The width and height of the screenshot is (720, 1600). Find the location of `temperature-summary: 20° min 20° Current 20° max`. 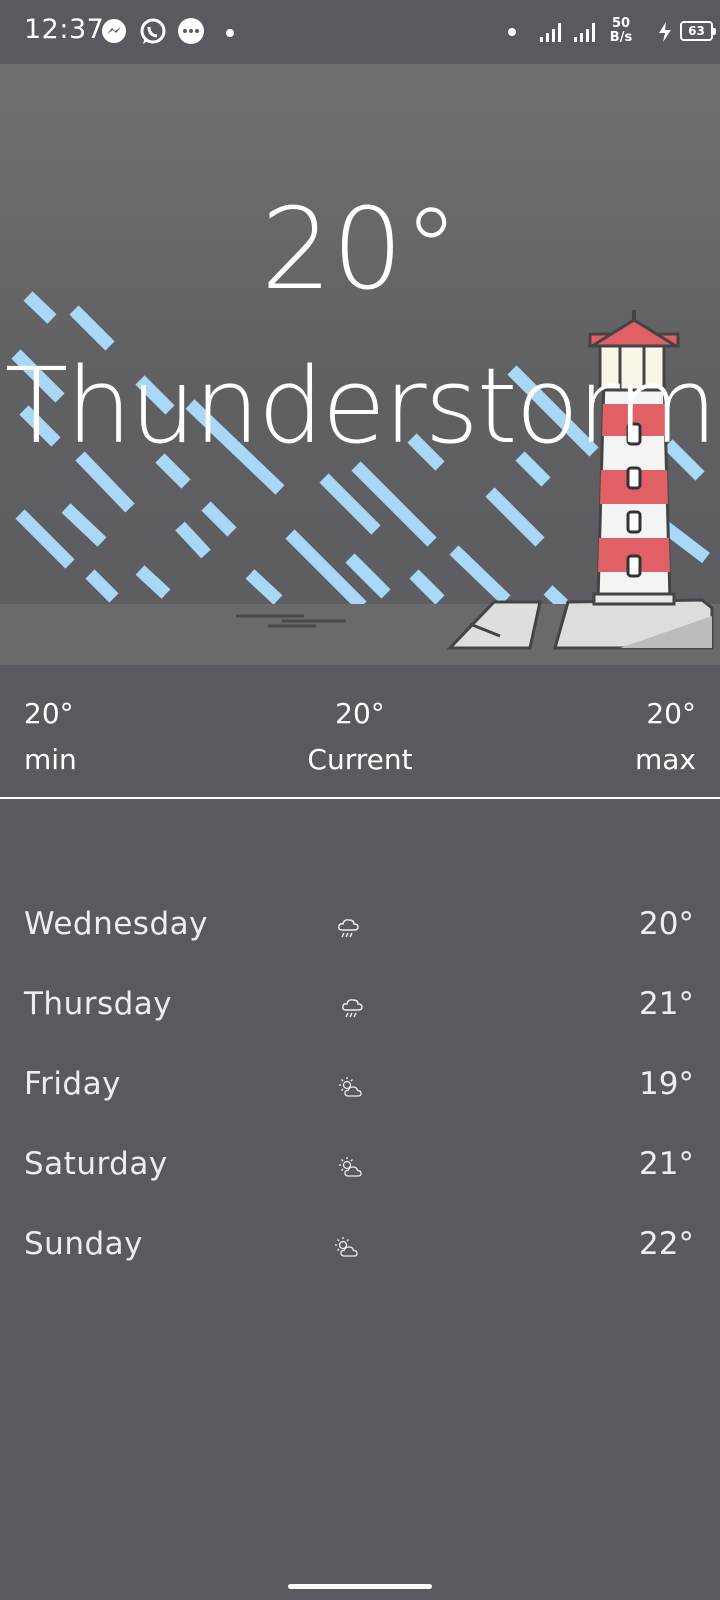

temperature-summary: 20° min 20° Current 20° max is located at coordinates (360, 732).